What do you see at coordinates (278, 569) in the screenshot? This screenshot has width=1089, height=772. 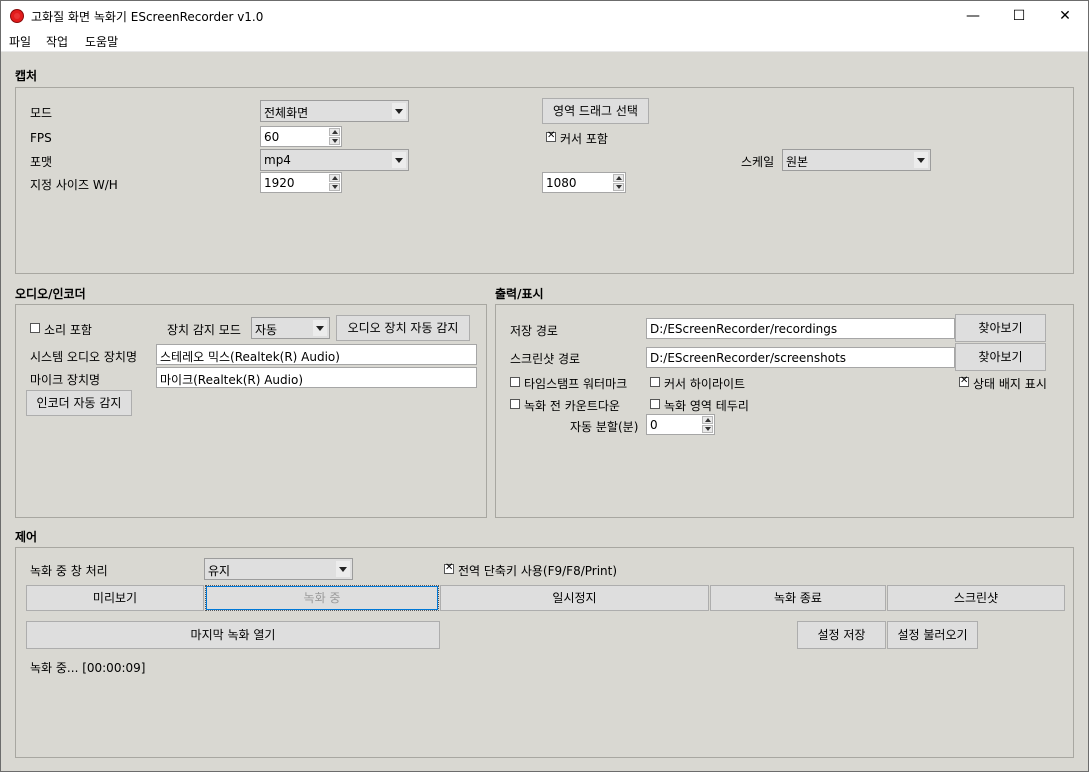 I see `window-handling-select: 유지` at bounding box center [278, 569].